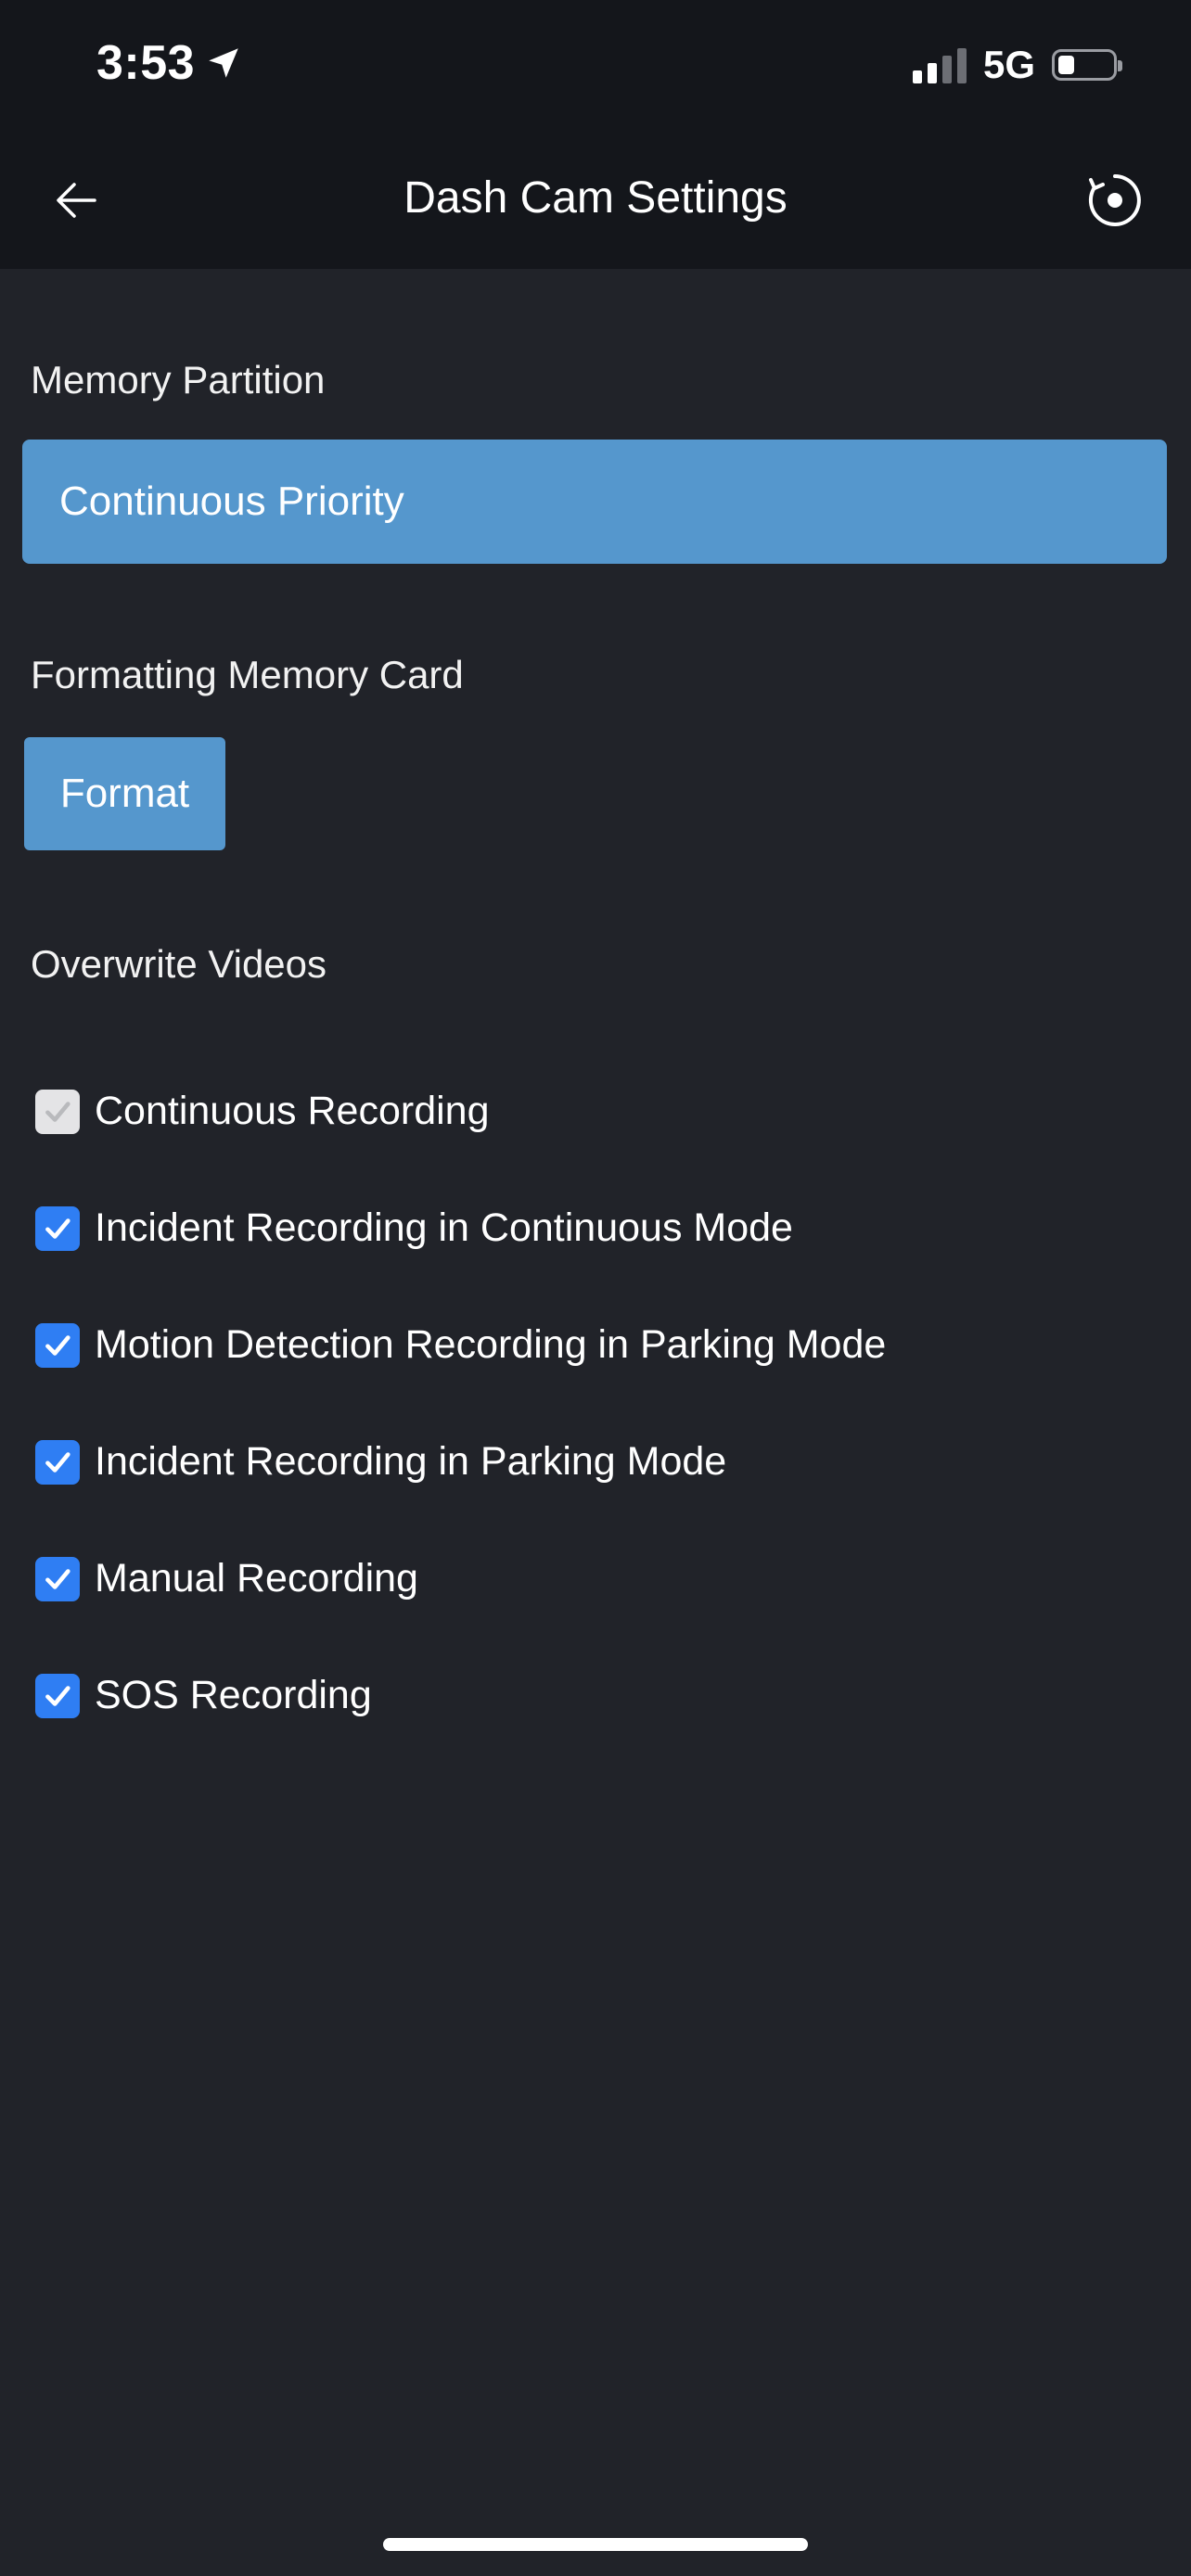 This screenshot has height=2576, width=1191. What do you see at coordinates (248, 675) in the screenshot?
I see `formatting-memory-card-label: Formatting Memory Card` at bounding box center [248, 675].